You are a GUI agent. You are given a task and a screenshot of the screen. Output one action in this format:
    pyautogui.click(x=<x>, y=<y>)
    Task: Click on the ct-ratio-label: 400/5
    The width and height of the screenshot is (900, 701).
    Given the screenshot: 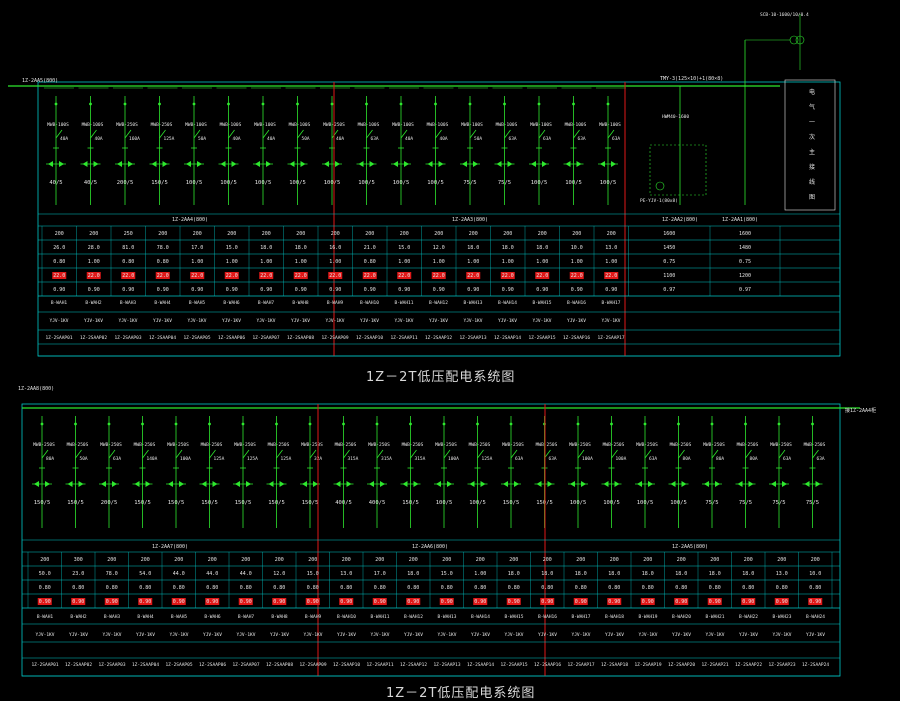 What is the action you would take?
    pyautogui.click(x=343, y=503)
    